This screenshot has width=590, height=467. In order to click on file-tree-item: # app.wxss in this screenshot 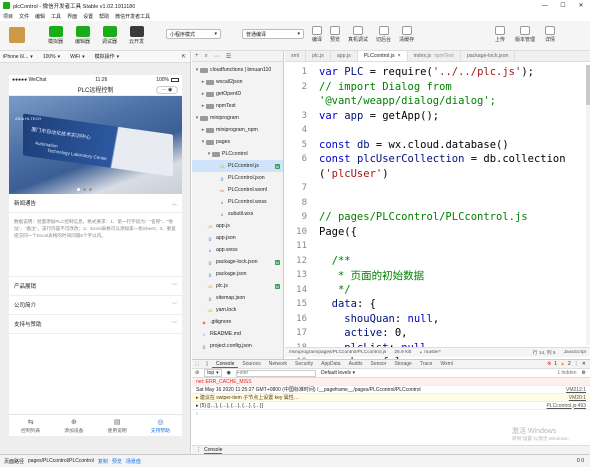, I will do `click(237, 250)`.